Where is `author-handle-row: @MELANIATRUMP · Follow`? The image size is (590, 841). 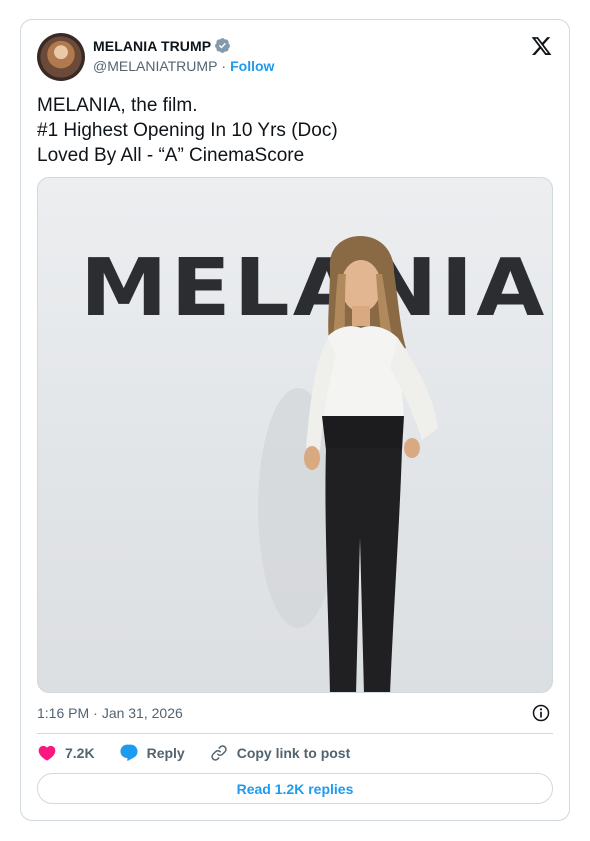
author-handle-row: @MELANIATRUMP · Follow is located at coordinates (183, 66).